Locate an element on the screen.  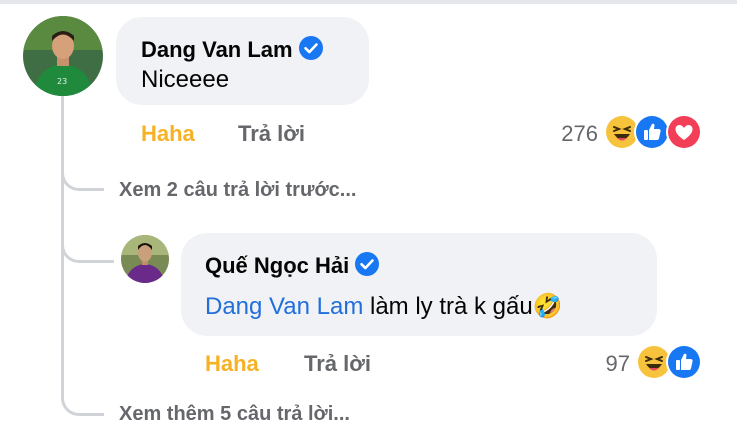
svg-text: 23 is located at coordinates (62, 81).